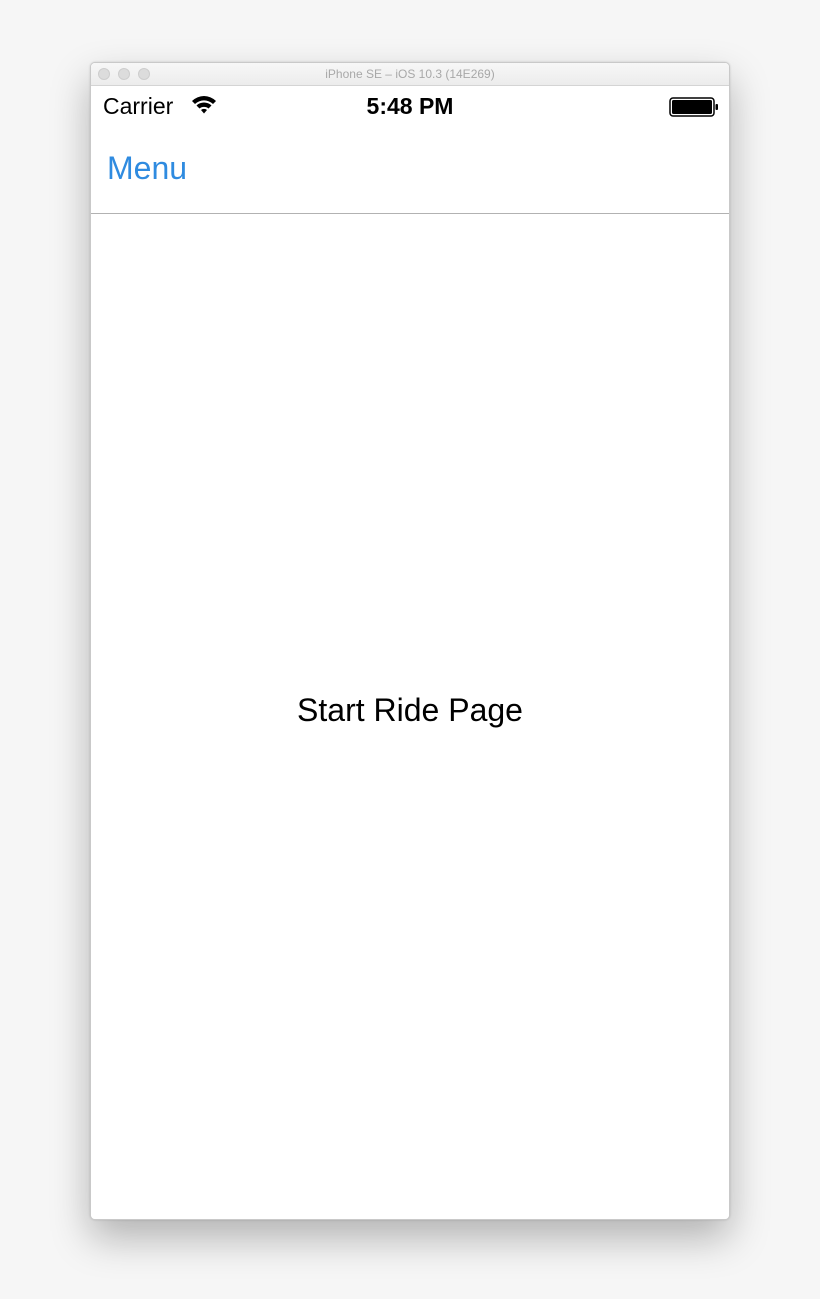 The image size is (820, 1299). I want to click on navigation-bar: Menu, so click(410, 170).